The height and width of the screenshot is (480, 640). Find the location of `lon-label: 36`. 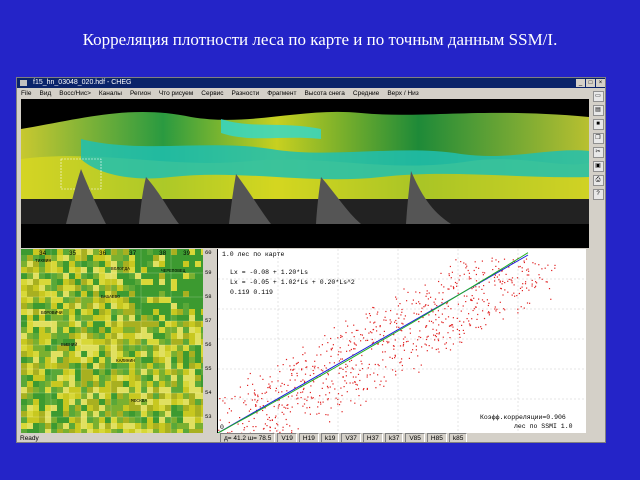

lon-label: 36 is located at coordinates (103, 253).